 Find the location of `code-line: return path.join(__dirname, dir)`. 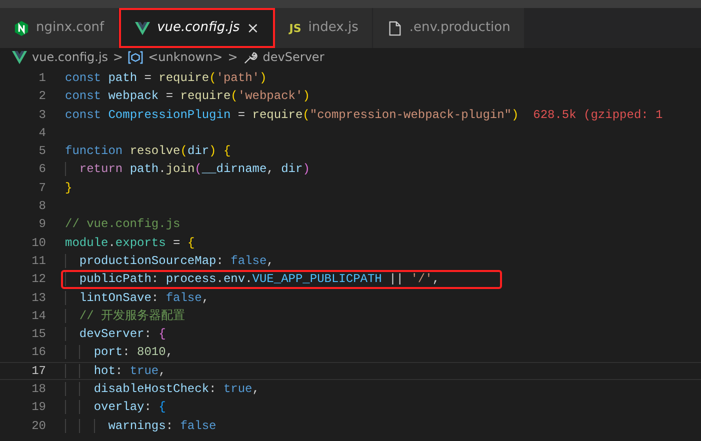

code-line: return path.join(__dirname, dir) is located at coordinates (187, 169).